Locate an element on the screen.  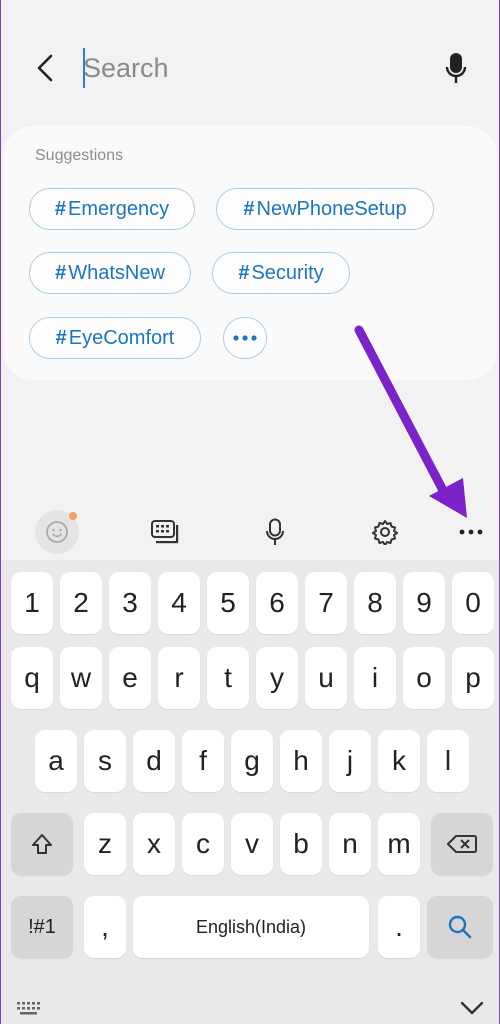
keyboard-toolbar is located at coordinates (250, 532).